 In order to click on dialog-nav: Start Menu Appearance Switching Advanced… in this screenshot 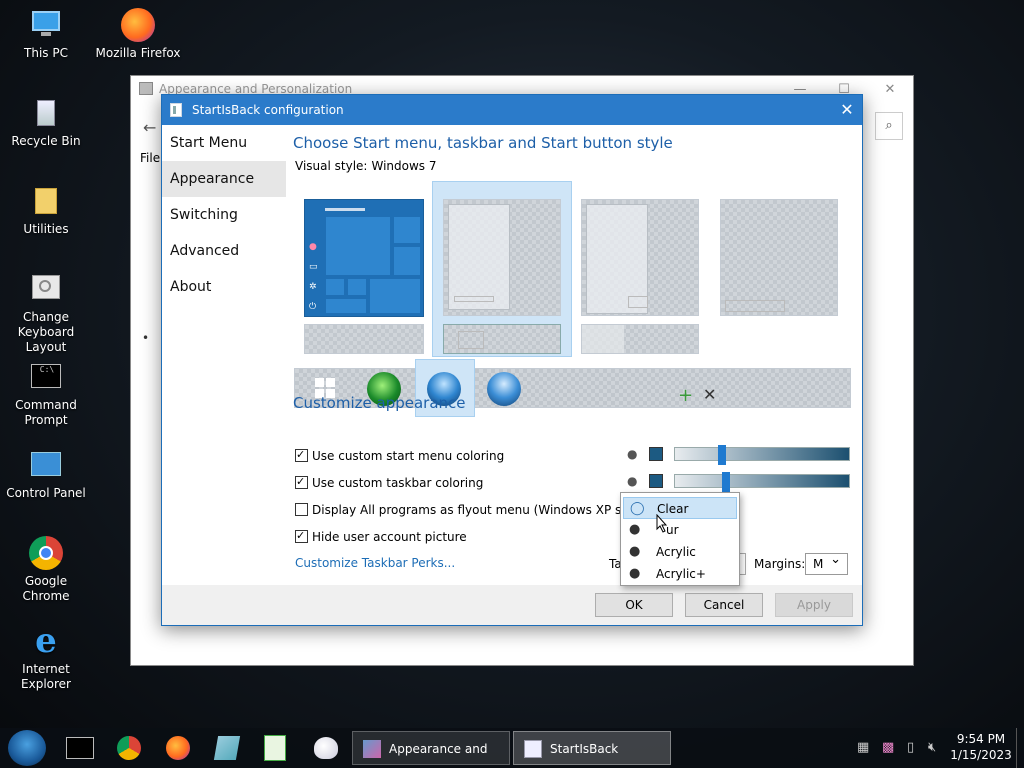, I will do `click(224, 355)`.